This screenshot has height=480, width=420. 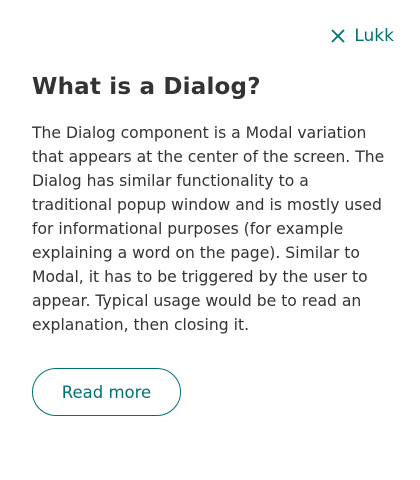 What do you see at coordinates (146, 87) in the screenshot?
I see `dialog-title: What is a Dialog?` at bounding box center [146, 87].